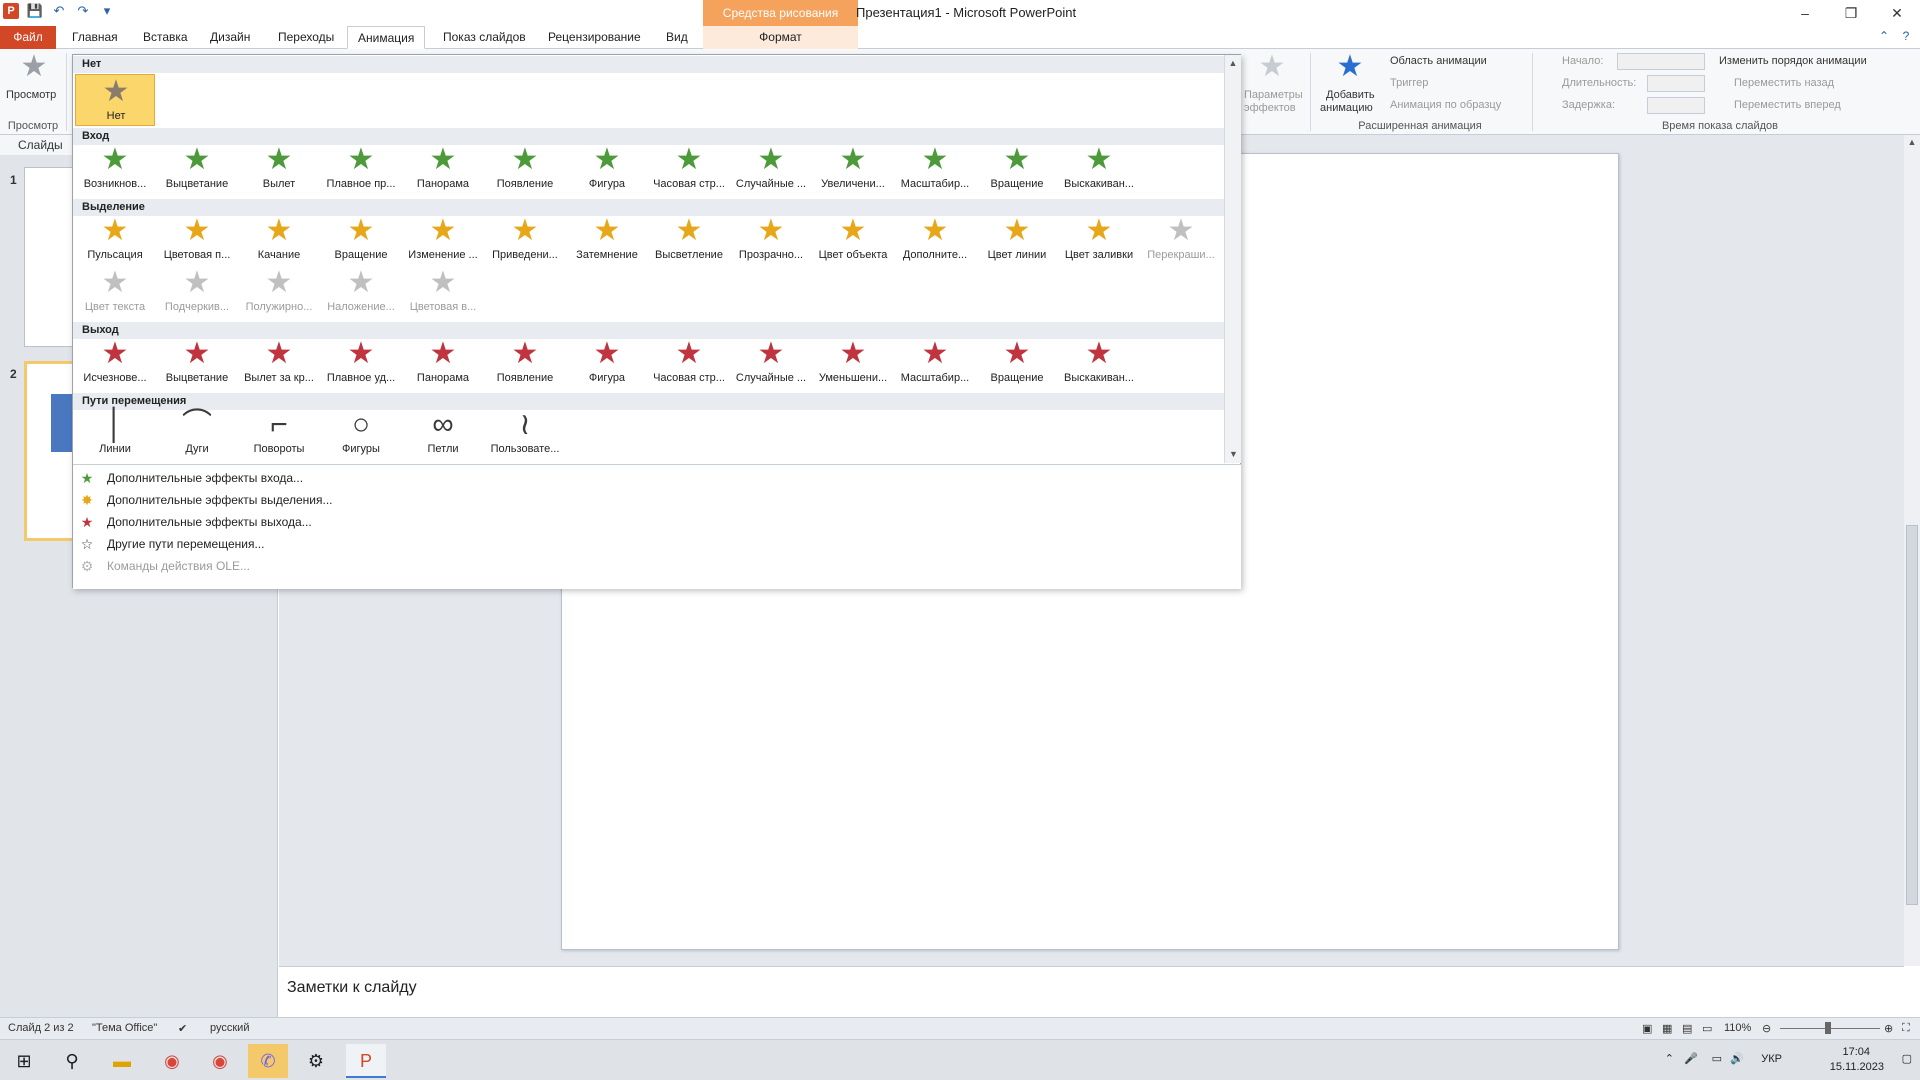 This screenshot has height=1080, width=1920. I want to click on trigger-button: Триггер, so click(1409, 83).